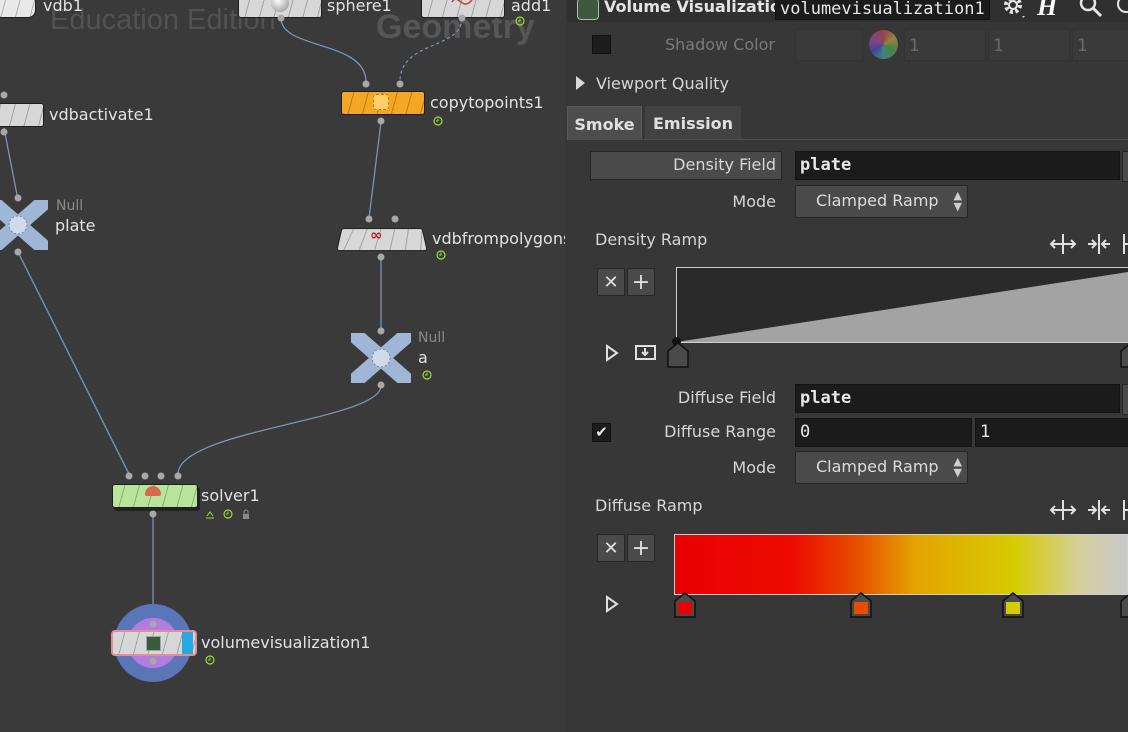 Image resolution: width=1128 pixels, height=732 pixels. Describe the element at coordinates (662, 83) in the screenshot. I see `viewport-quality-folder: Viewport Quality` at that location.